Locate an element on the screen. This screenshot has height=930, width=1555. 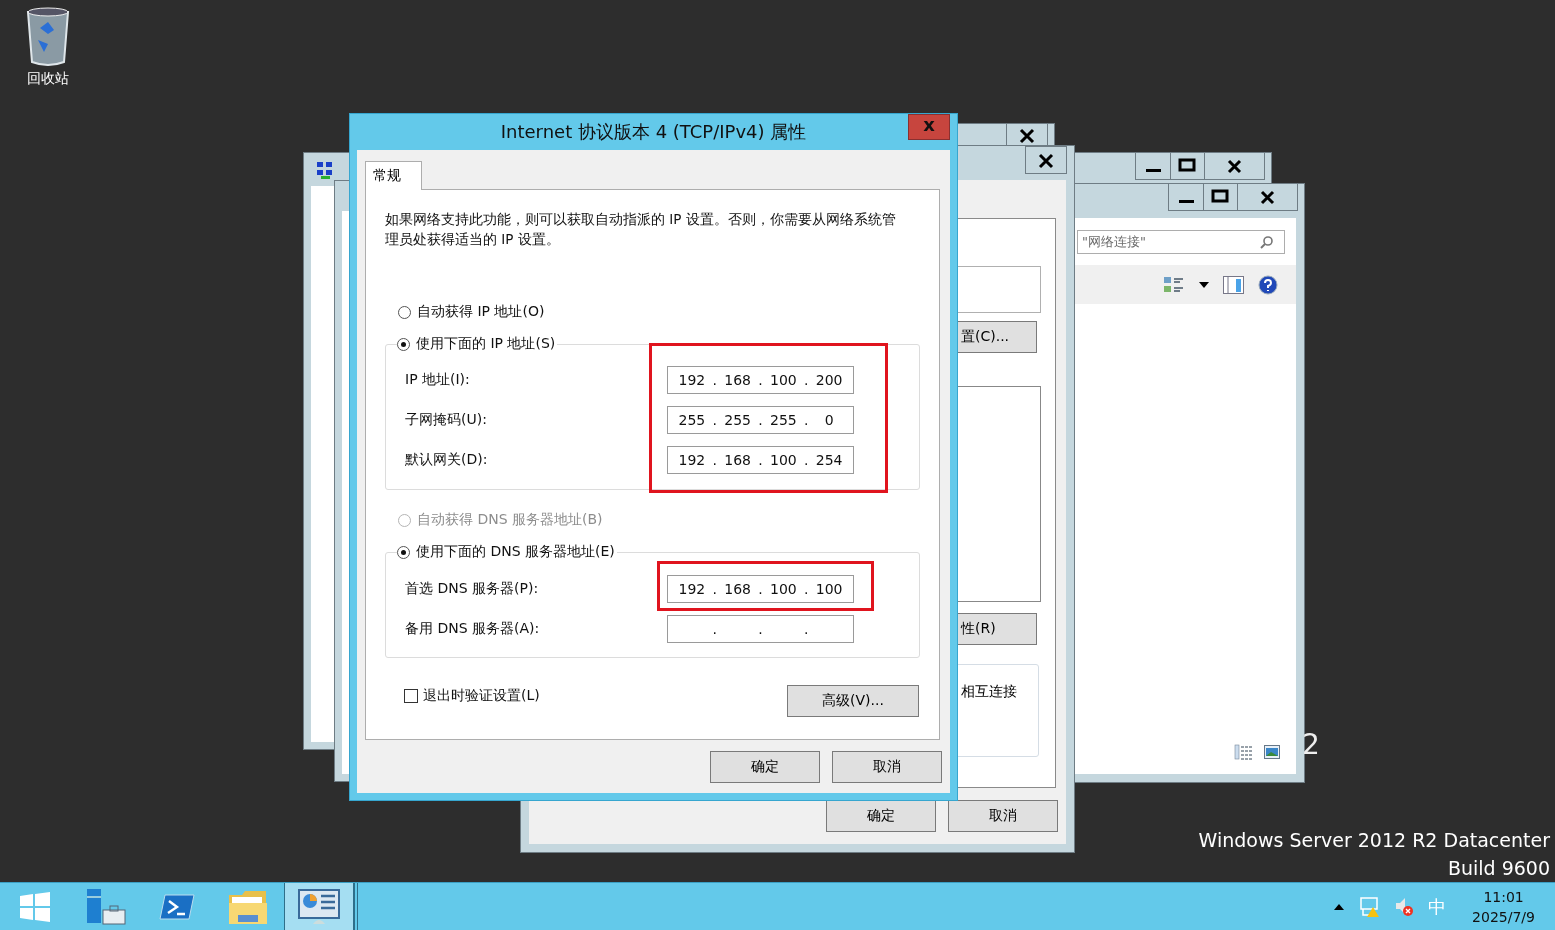
ip-address-field: 192 . 168 . 100 . 200 is located at coordinates (760, 380).